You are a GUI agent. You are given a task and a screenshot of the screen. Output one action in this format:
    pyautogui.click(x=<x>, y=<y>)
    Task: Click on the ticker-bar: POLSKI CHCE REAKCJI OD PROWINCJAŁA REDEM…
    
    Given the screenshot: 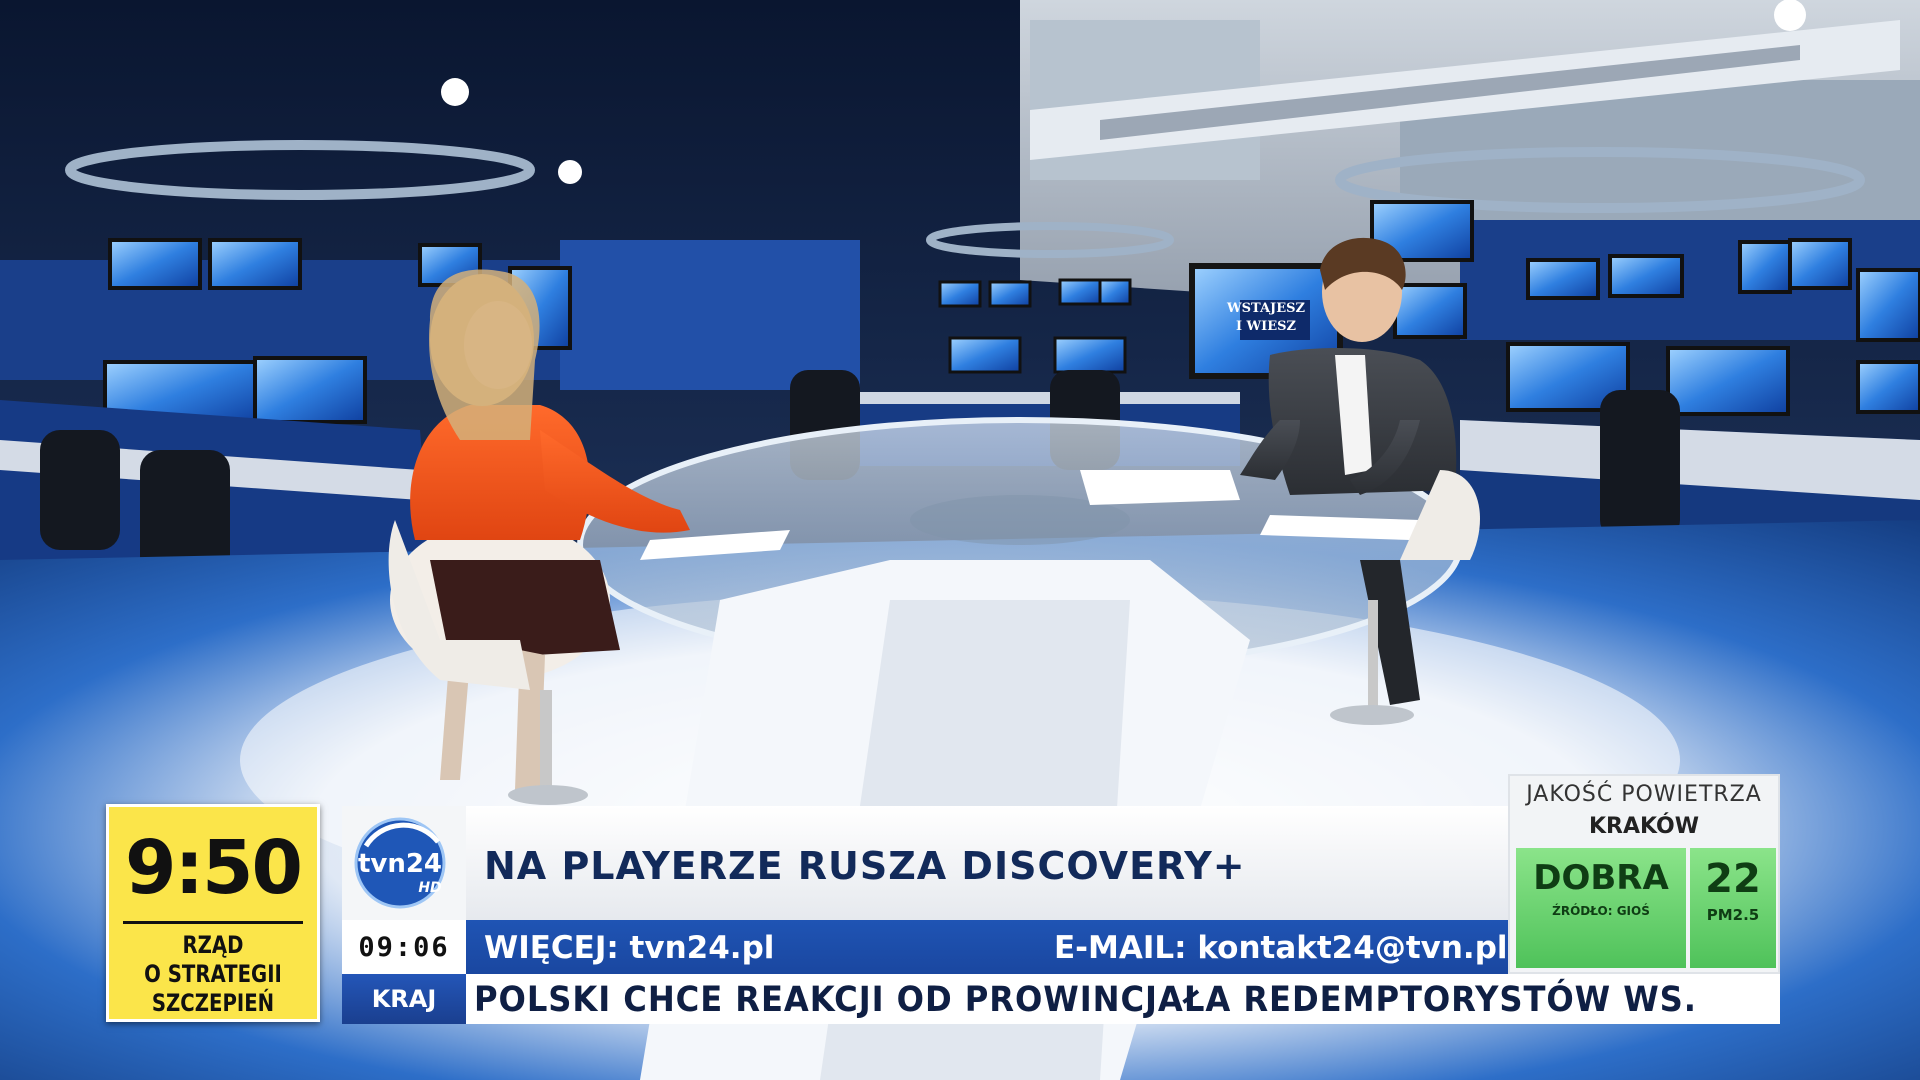 What is the action you would take?
    pyautogui.click(x=1123, y=999)
    